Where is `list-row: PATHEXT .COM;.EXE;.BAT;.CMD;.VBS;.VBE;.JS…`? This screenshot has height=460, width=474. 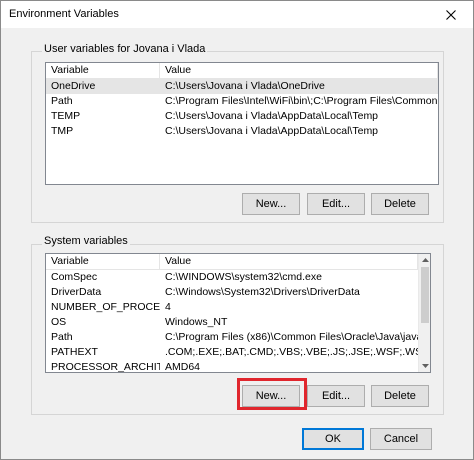
list-row: PATHEXT .COM;.EXE;.BAT;.CMD;.VBS;.VBE;.JS… is located at coordinates (232, 352).